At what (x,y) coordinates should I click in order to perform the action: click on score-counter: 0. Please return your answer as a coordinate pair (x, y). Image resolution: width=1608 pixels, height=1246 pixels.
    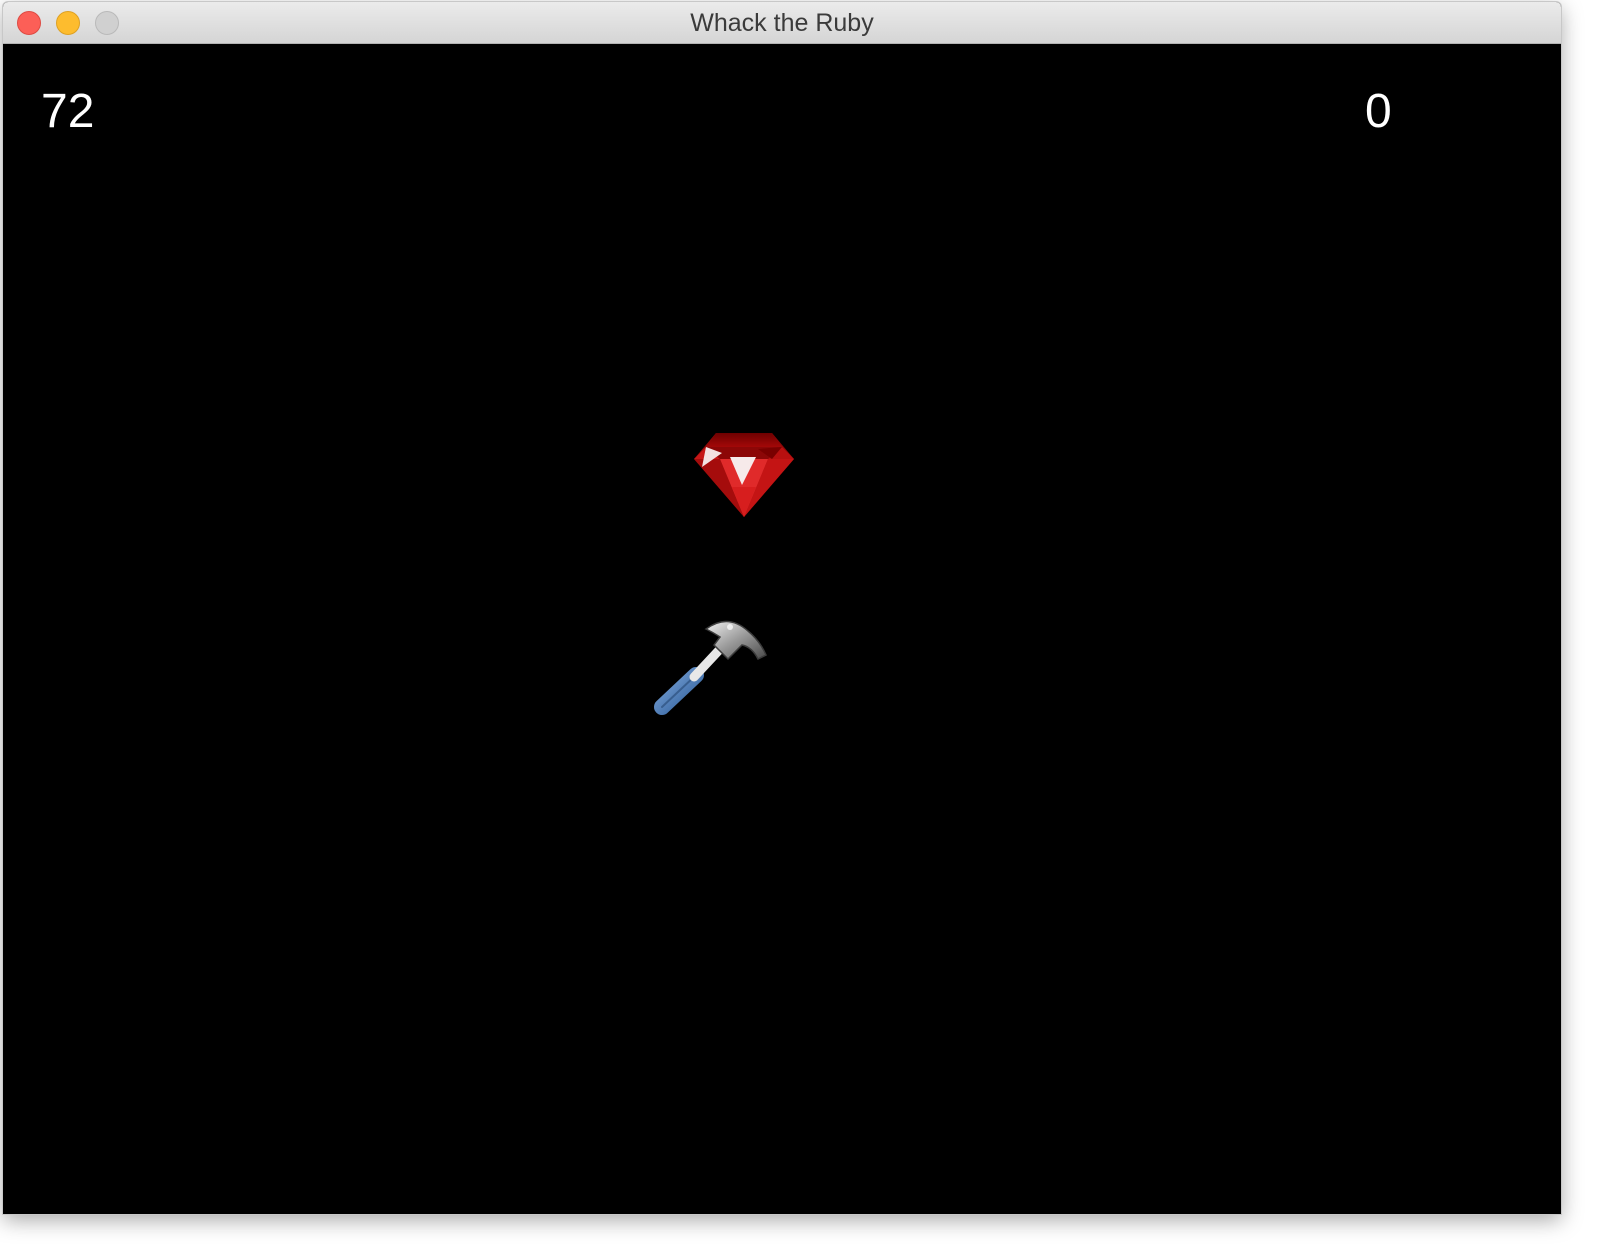
    Looking at the image, I should click on (1378, 111).